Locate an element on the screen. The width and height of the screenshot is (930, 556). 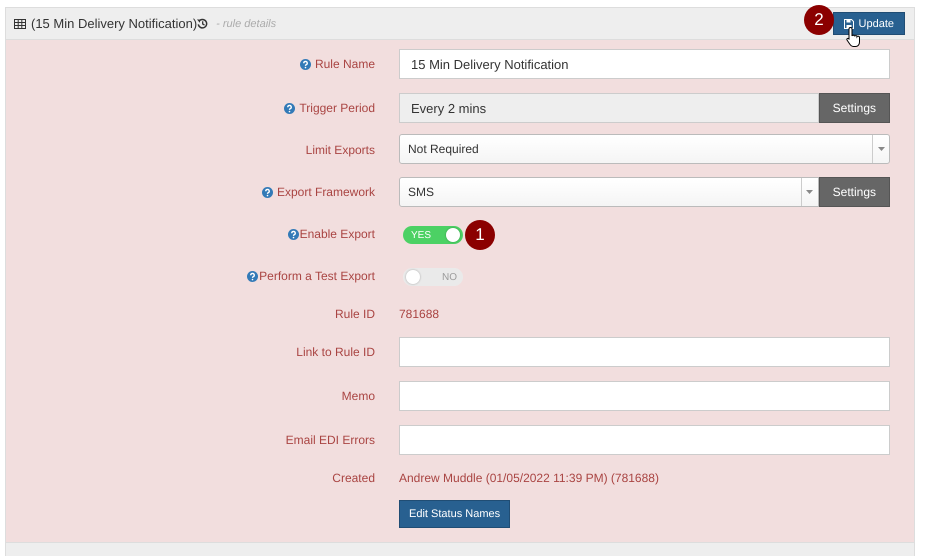
toggle-label: NO is located at coordinates (449, 277).